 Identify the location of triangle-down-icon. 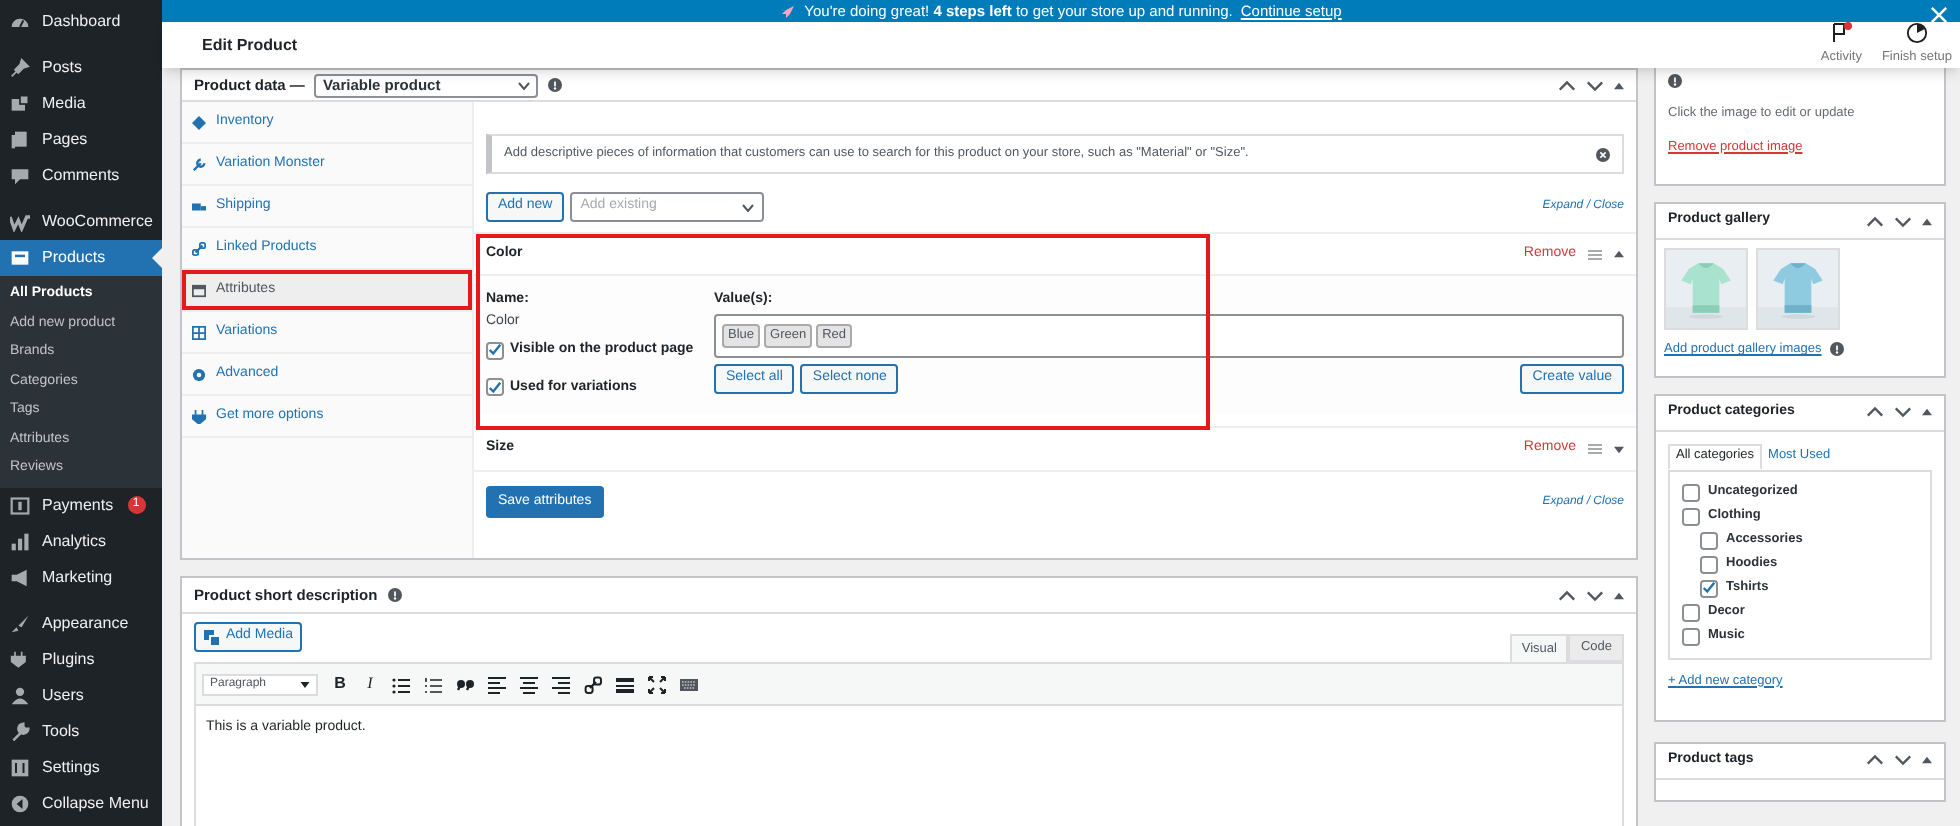
(1619, 449).